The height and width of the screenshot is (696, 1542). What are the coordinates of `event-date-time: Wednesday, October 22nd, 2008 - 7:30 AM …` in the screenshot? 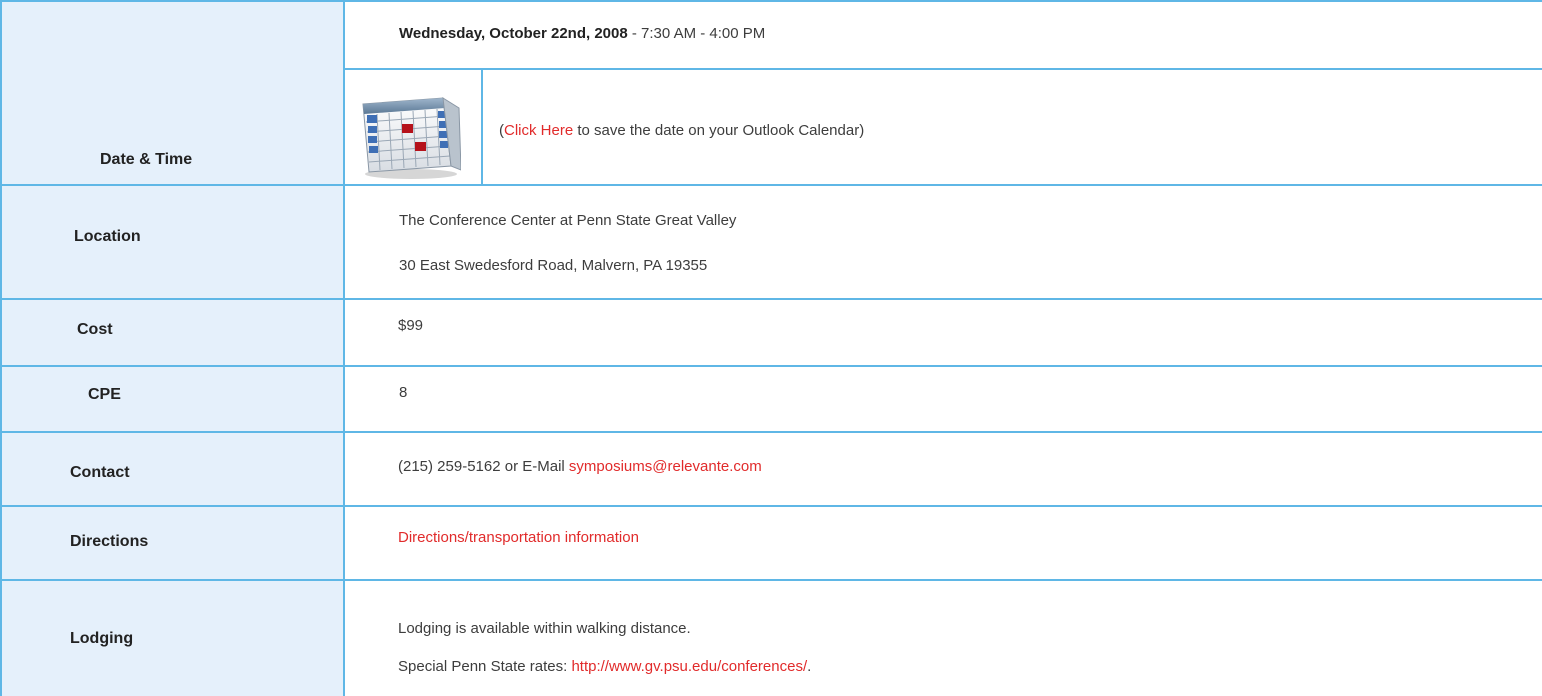 It's located at (582, 33).